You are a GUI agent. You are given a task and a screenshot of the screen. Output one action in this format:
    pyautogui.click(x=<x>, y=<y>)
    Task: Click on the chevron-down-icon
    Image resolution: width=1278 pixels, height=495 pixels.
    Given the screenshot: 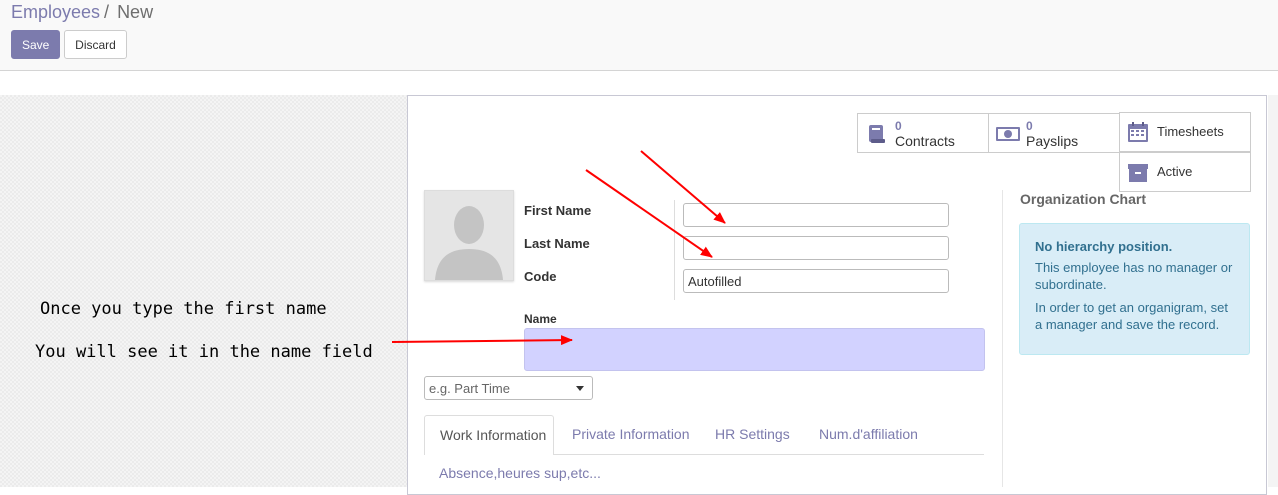 What is the action you would take?
    pyautogui.click(x=580, y=388)
    